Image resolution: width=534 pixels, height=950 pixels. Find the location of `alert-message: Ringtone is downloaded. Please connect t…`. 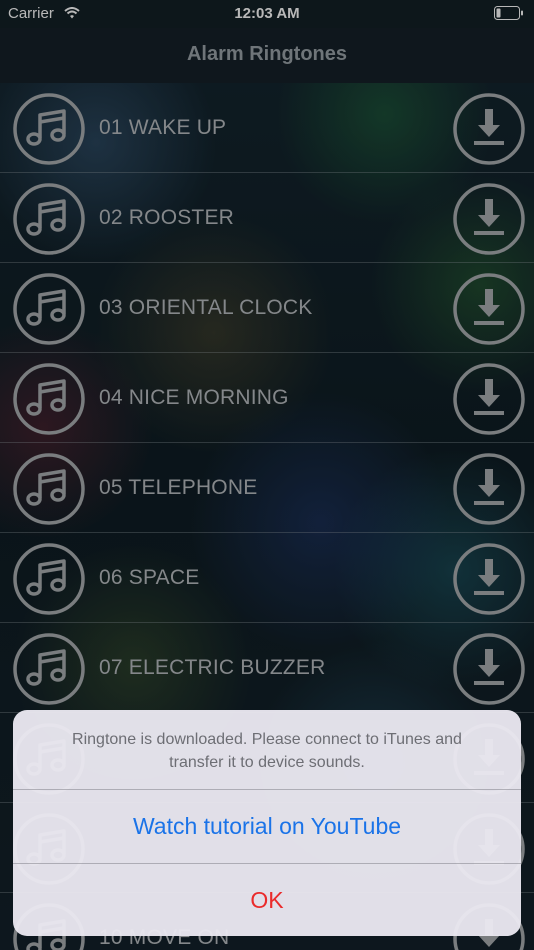

alert-message: Ringtone is downloaded. Please connect t… is located at coordinates (267, 751).